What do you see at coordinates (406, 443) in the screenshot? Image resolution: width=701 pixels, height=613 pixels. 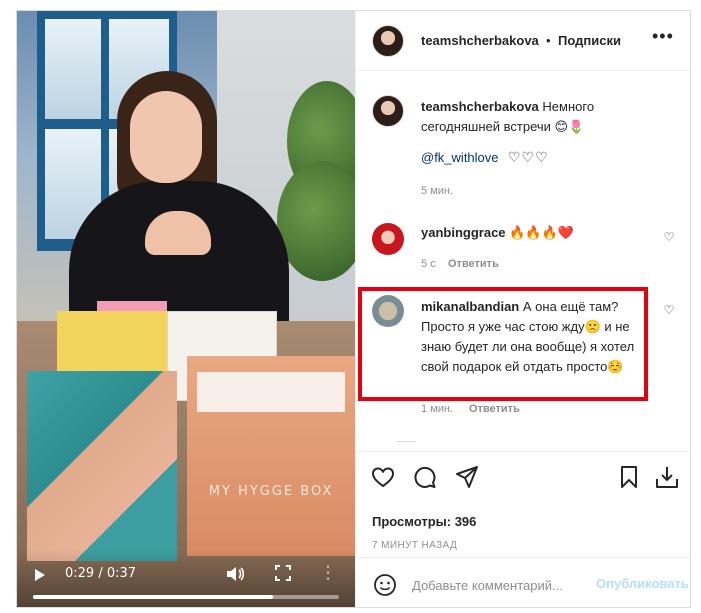 I see `next-comment-peek` at bounding box center [406, 443].